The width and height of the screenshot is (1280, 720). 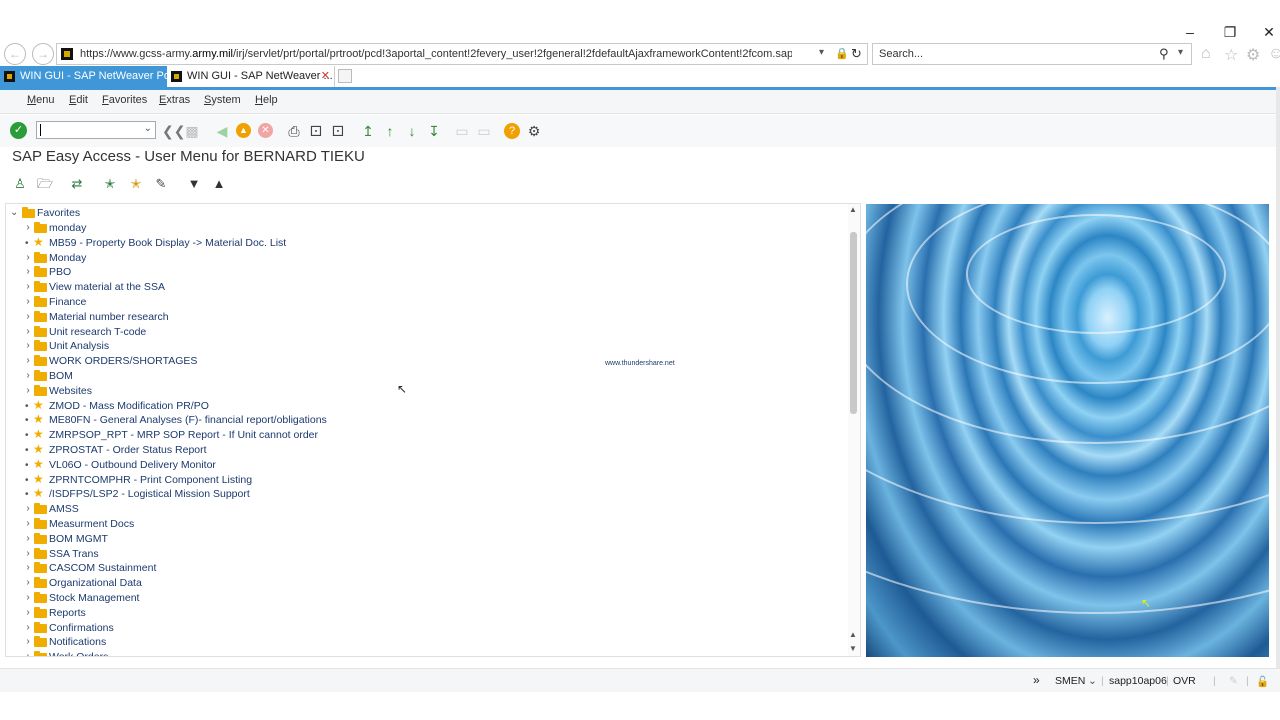 What do you see at coordinates (426, 583) in the screenshot?
I see `tree-folder-item: › Organizational Data` at bounding box center [426, 583].